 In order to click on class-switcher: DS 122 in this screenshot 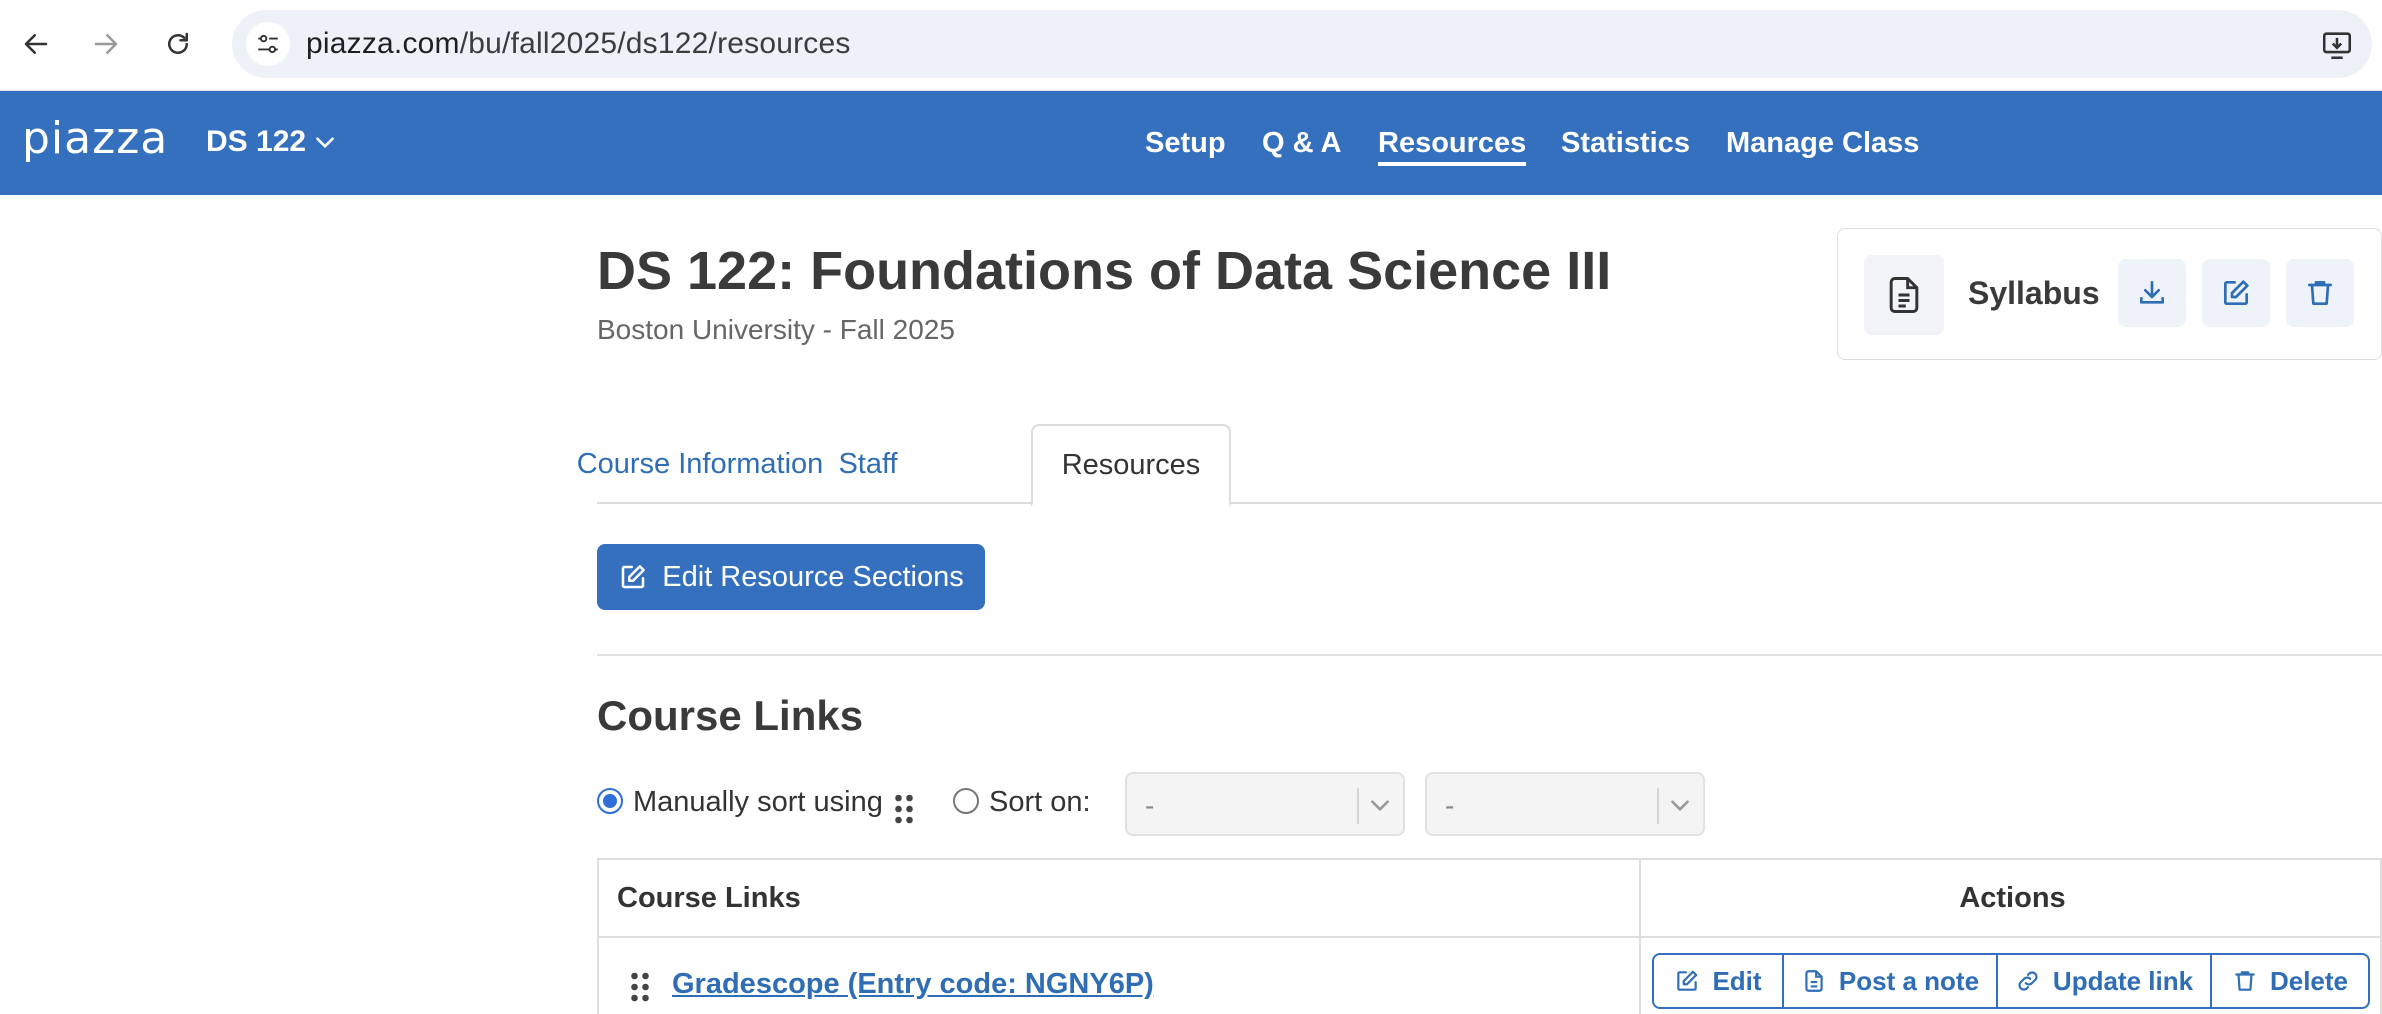, I will do `click(272, 142)`.